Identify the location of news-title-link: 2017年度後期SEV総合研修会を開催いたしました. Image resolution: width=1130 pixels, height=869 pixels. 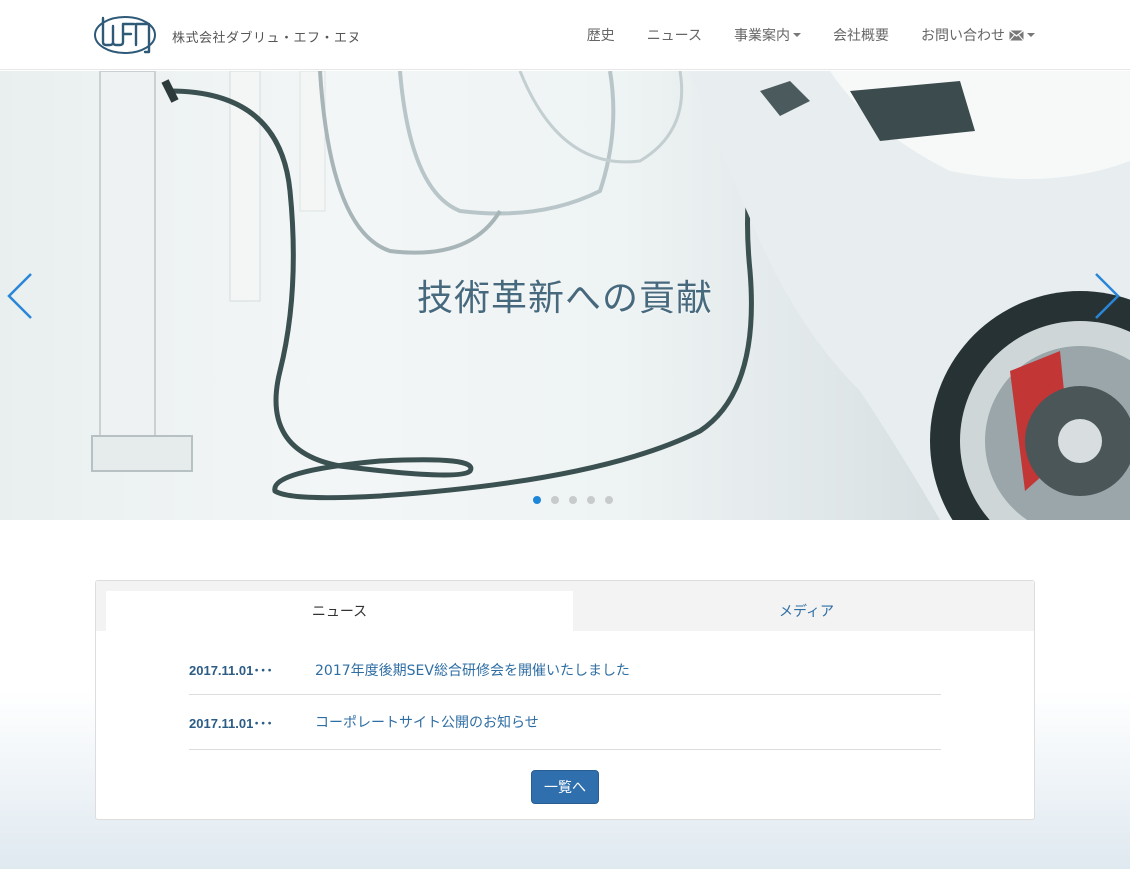
(472, 670).